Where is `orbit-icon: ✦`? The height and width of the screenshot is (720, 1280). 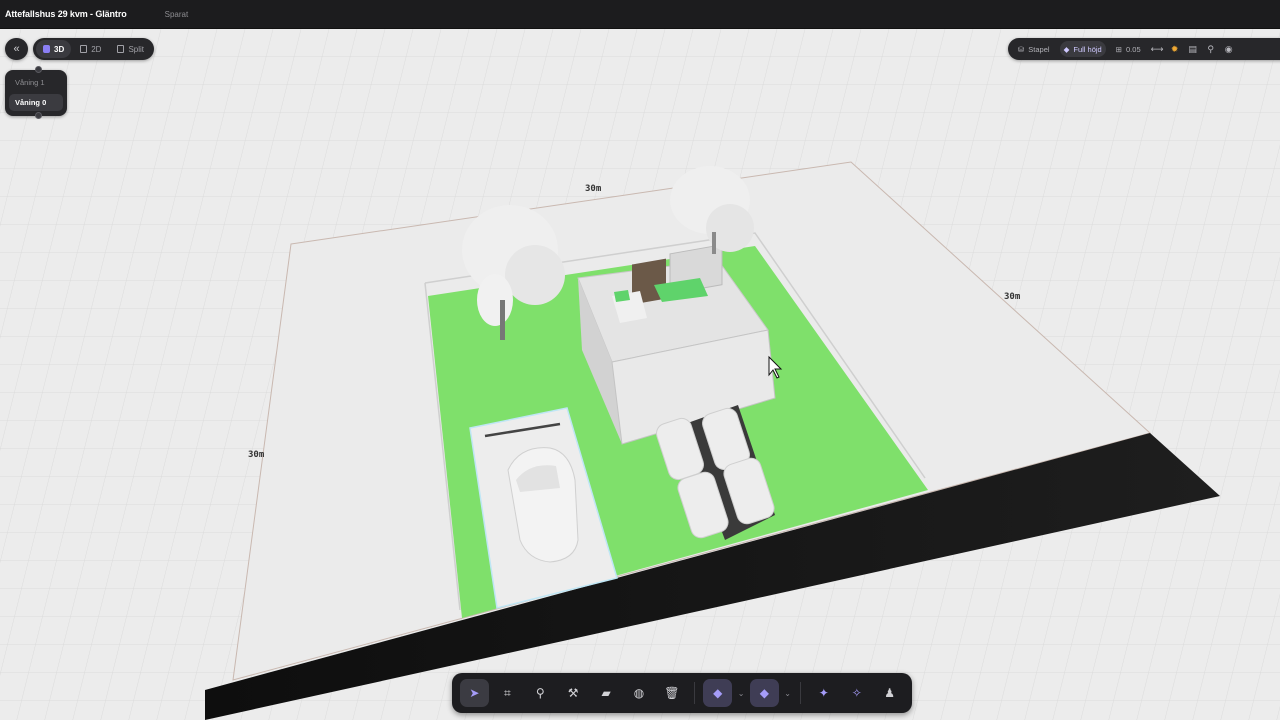 orbit-icon: ✦ is located at coordinates (823, 693).